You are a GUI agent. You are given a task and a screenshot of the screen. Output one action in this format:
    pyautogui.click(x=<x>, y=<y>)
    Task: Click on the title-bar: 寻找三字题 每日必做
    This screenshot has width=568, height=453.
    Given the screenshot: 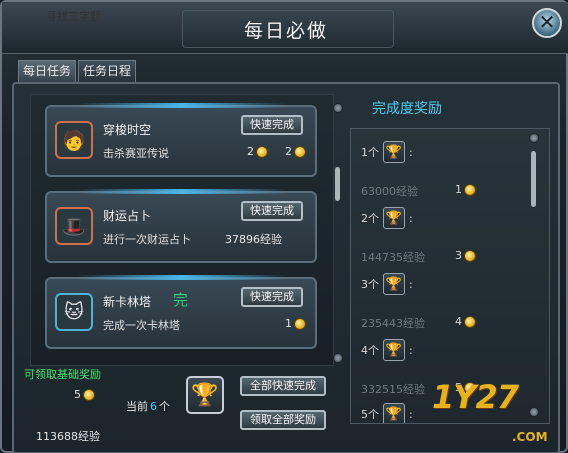 What is the action you would take?
    pyautogui.click(x=285, y=28)
    